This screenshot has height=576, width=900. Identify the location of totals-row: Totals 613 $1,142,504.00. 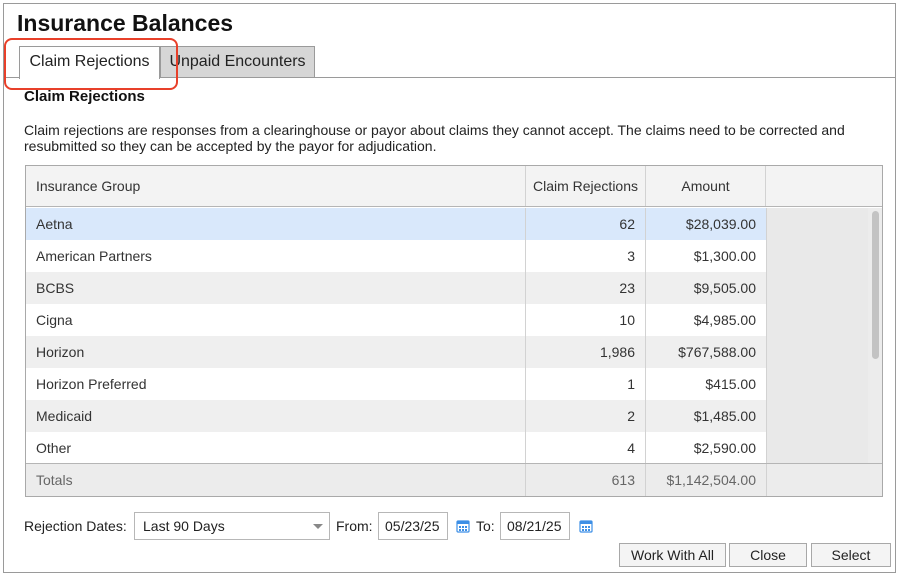
(454, 479).